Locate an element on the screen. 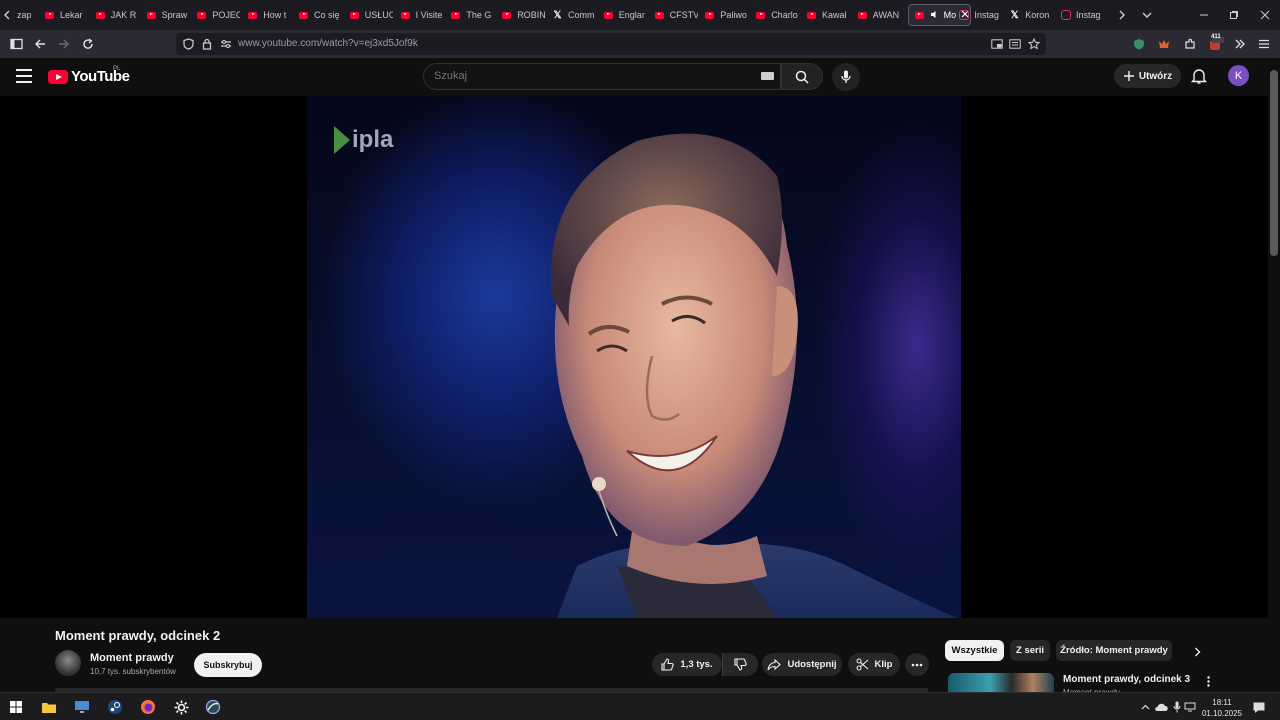  browser-tab: 𝕏 Koron is located at coordinates (1031, 15).